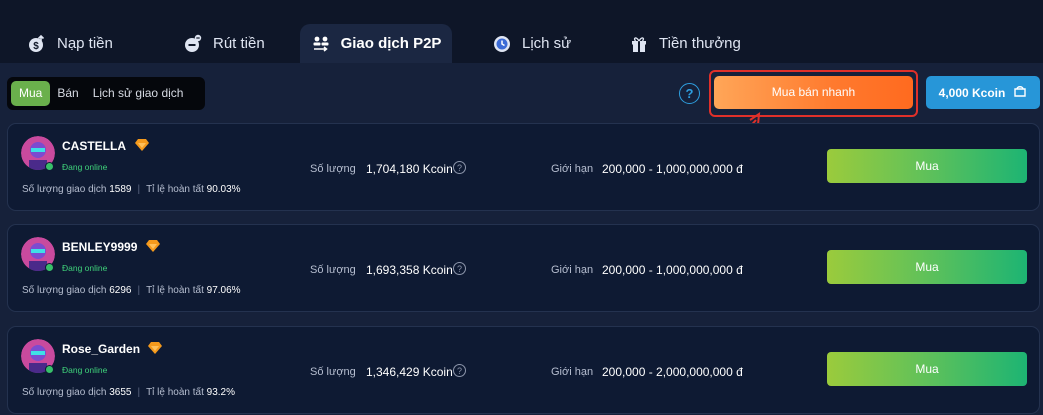 The width and height of the screenshot is (1043, 415). What do you see at coordinates (700, 43) in the screenshot?
I see `tab-label: Tiền thưởng` at bounding box center [700, 43].